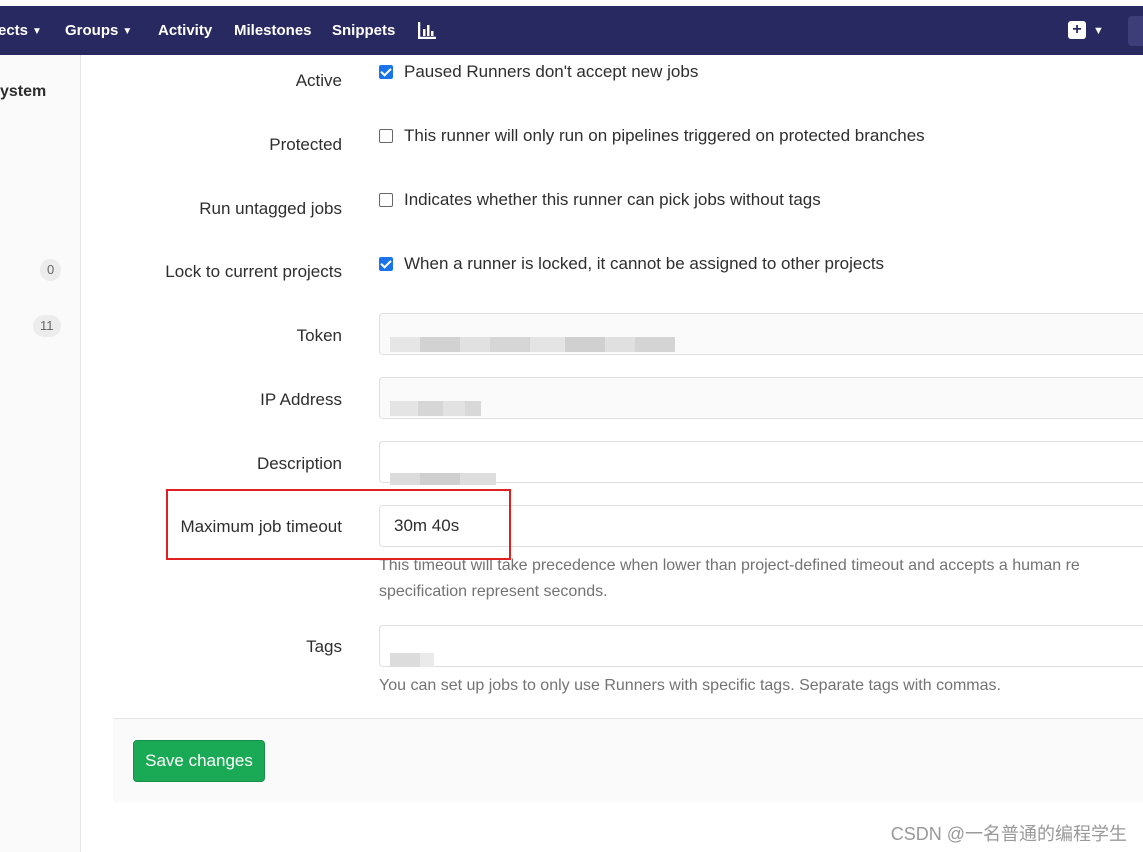 The height and width of the screenshot is (852, 1143). I want to click on form-actions, so click(628, 760).